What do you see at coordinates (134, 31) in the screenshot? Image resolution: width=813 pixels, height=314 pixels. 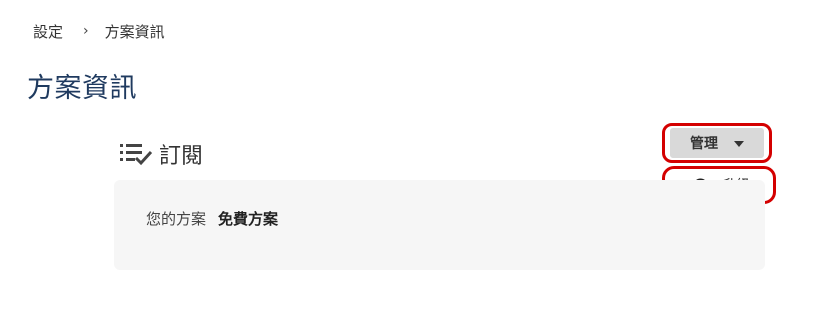 I see `breadcrumb-item-plan-info: 方案資訊` at bounding box center [134, 31].